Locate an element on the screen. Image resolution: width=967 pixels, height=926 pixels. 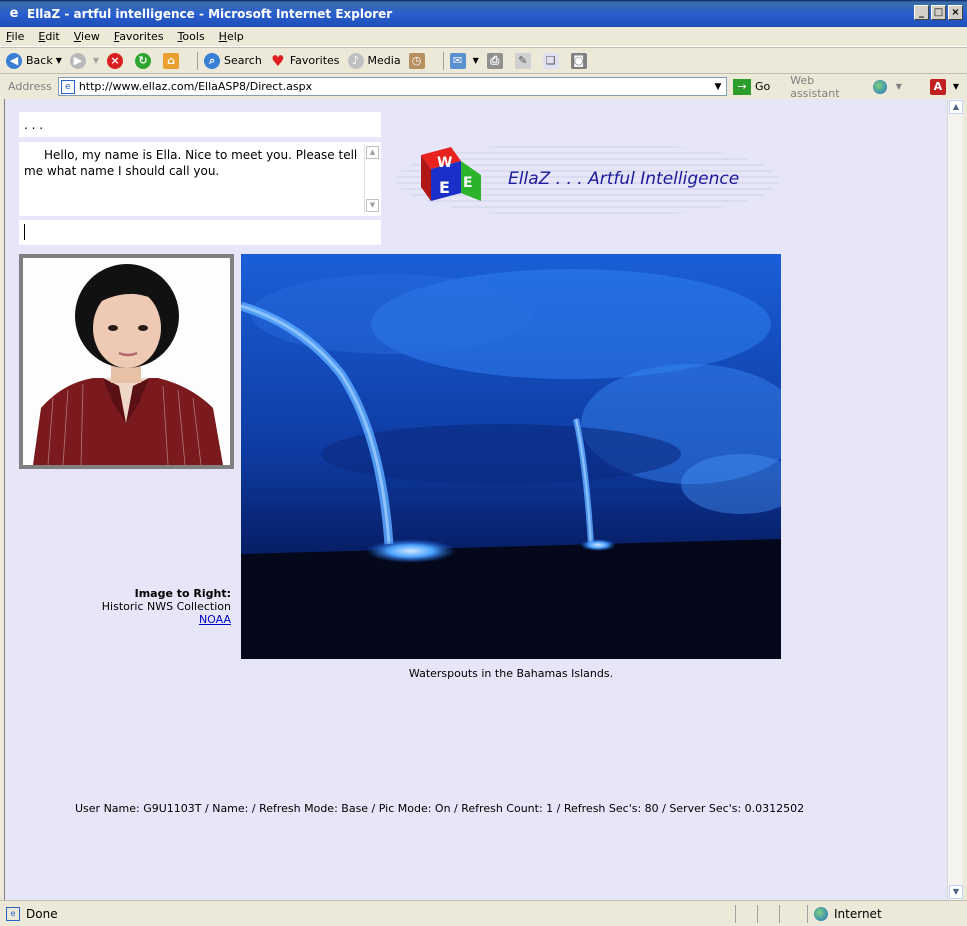
credit-title: Image to Right: is located at coordinates (182, 593).